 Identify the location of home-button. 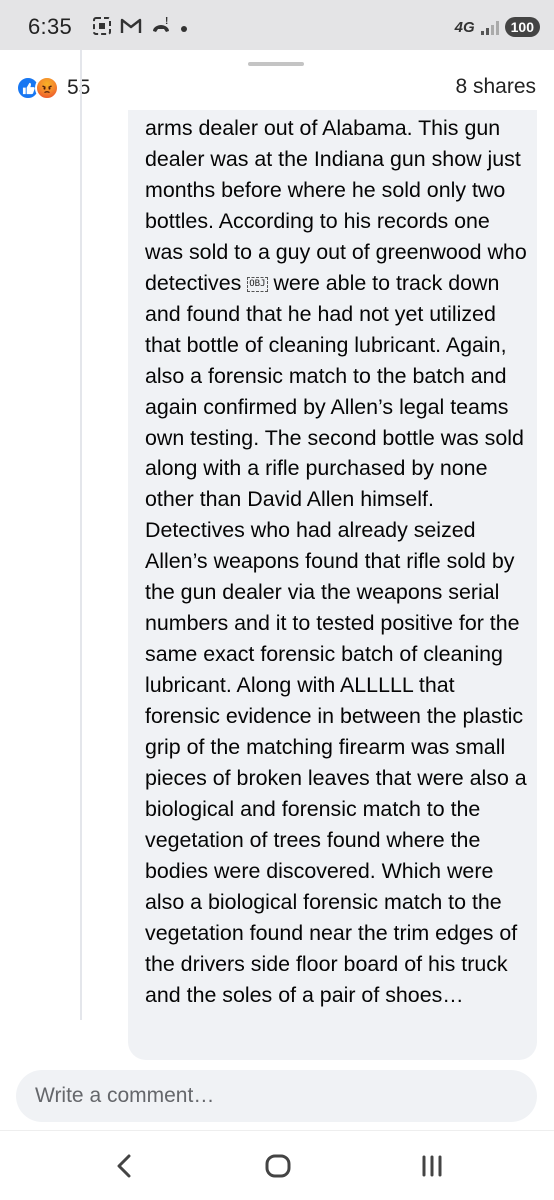
(278, 1166).